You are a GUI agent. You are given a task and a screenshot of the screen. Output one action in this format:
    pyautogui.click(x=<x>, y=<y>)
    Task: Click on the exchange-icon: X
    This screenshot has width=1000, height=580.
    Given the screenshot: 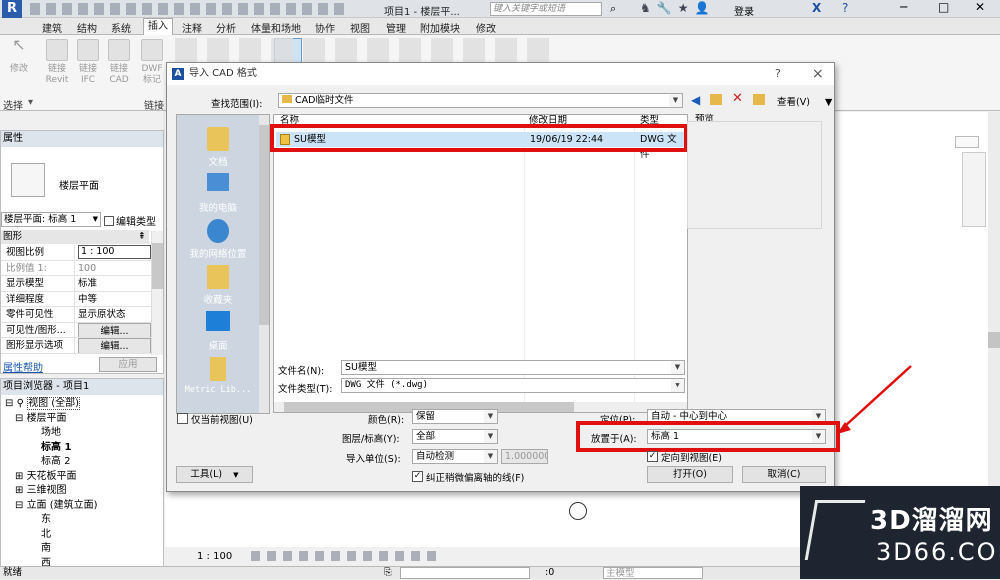 What is the action you would take?
    pyautogui.click(x=816, y=8)
    